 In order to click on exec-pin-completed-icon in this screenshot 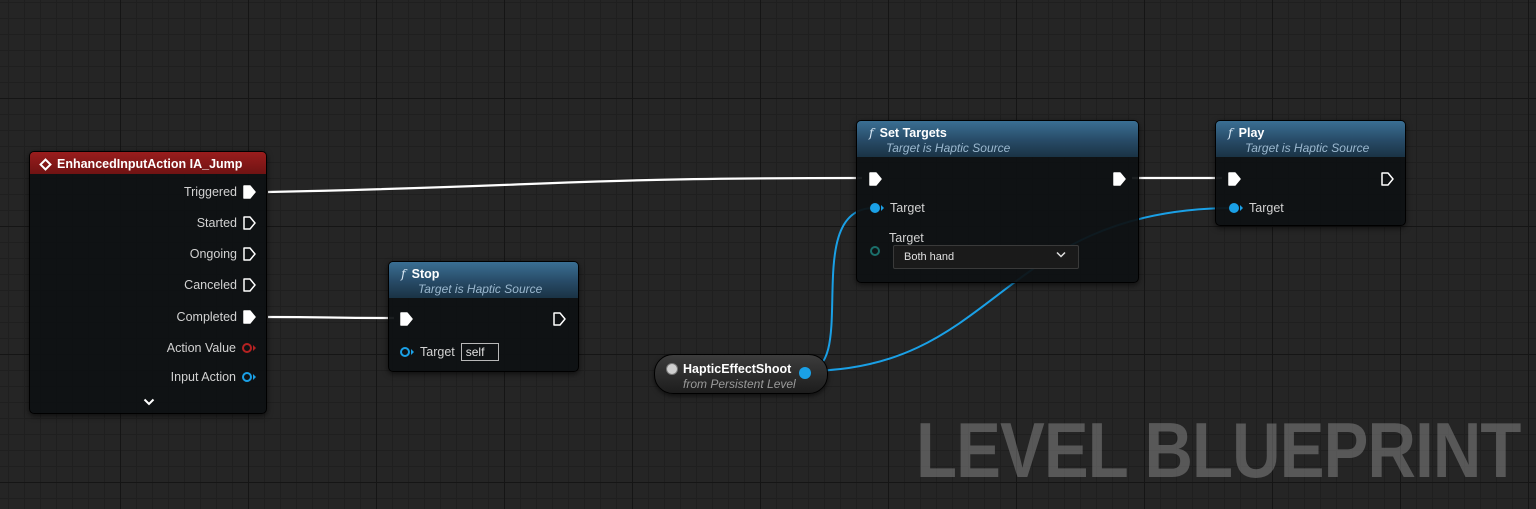, I will do `click(249, 317)`.